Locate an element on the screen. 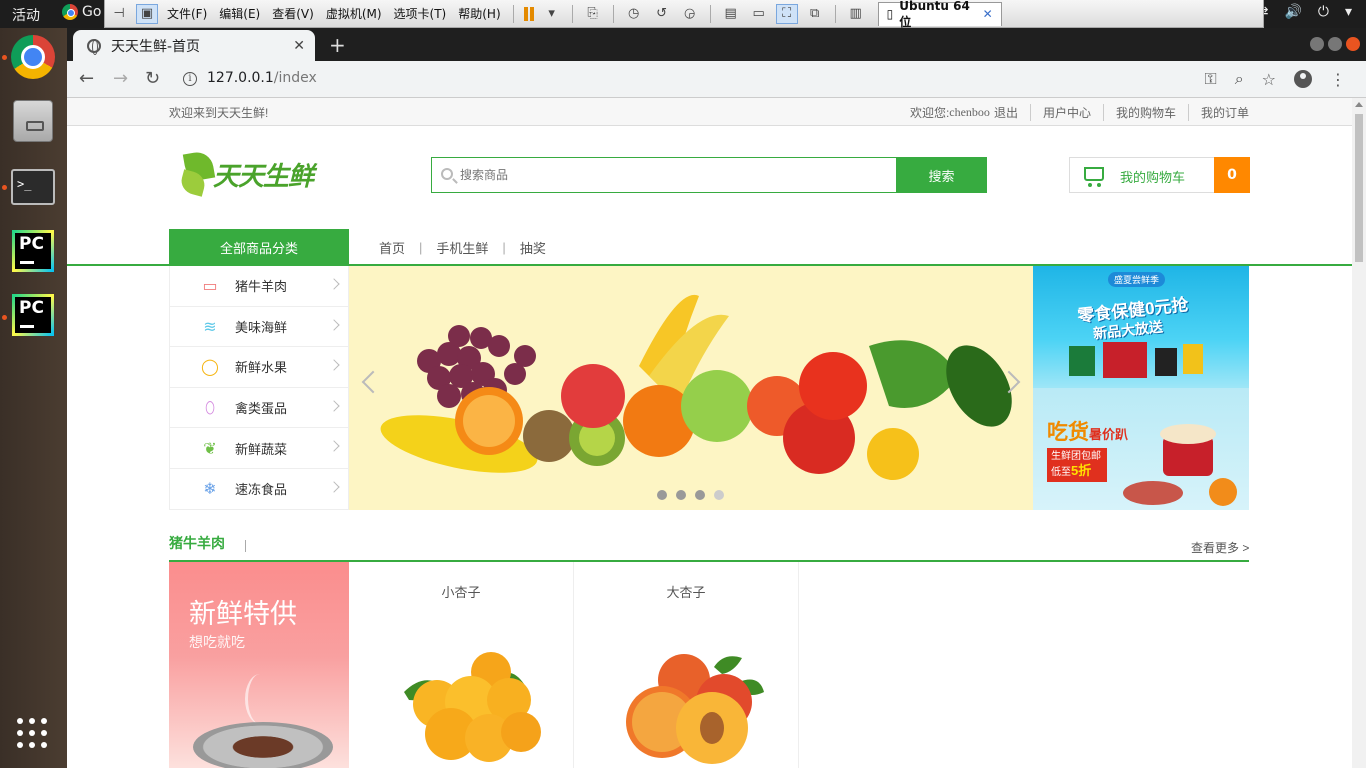 The image size is (1366, 768). category-item-frozen: ❄ 速冻食品 is located at coordinates (259, 489).